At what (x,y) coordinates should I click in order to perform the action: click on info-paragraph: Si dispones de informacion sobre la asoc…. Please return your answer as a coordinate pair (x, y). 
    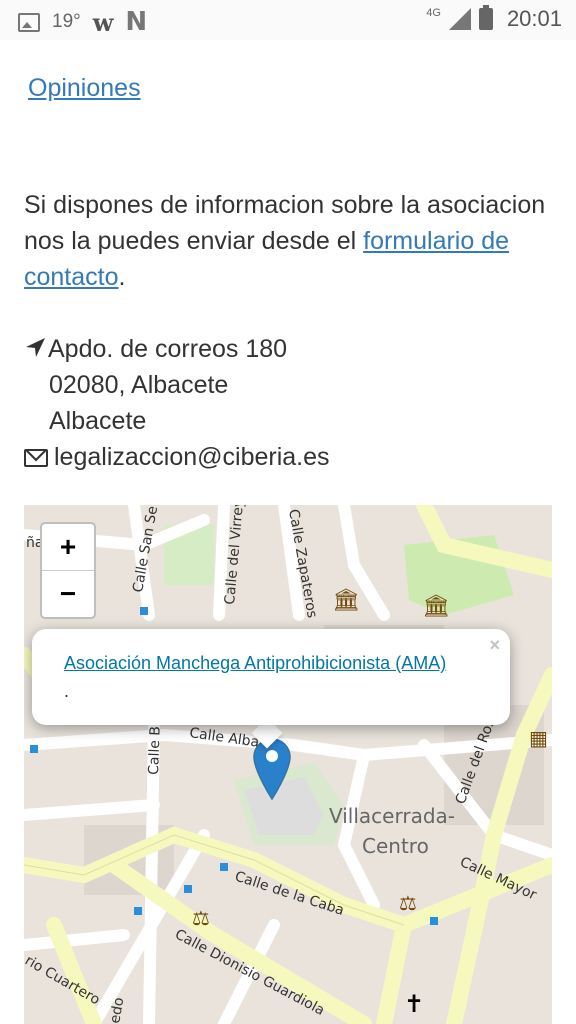
    Looking at the image, I should click on (289, 241).